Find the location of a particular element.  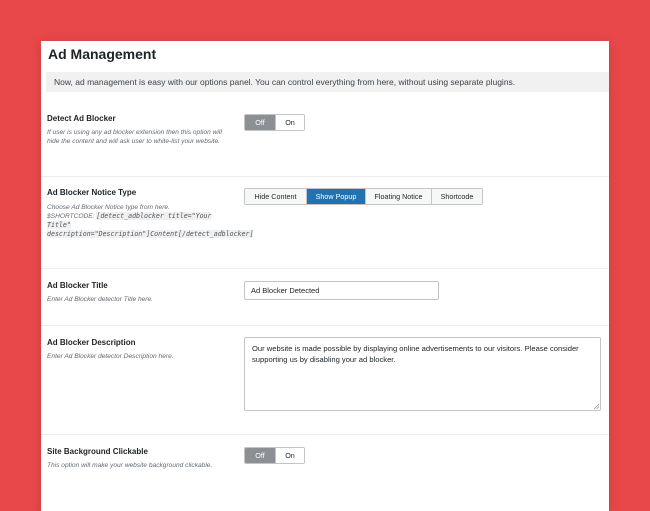

background-clickable-on-button: On is located at coordinates (289, 455).